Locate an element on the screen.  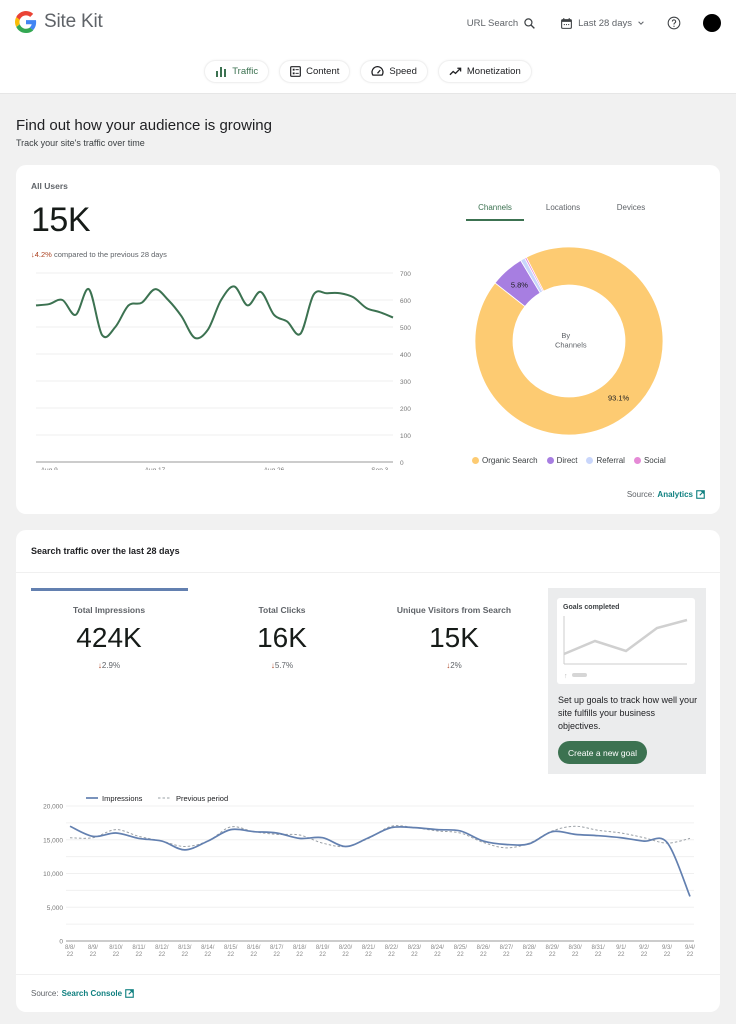
donut-legend: Organic Search Direct Referral Social is located at coordinates (569, 460).